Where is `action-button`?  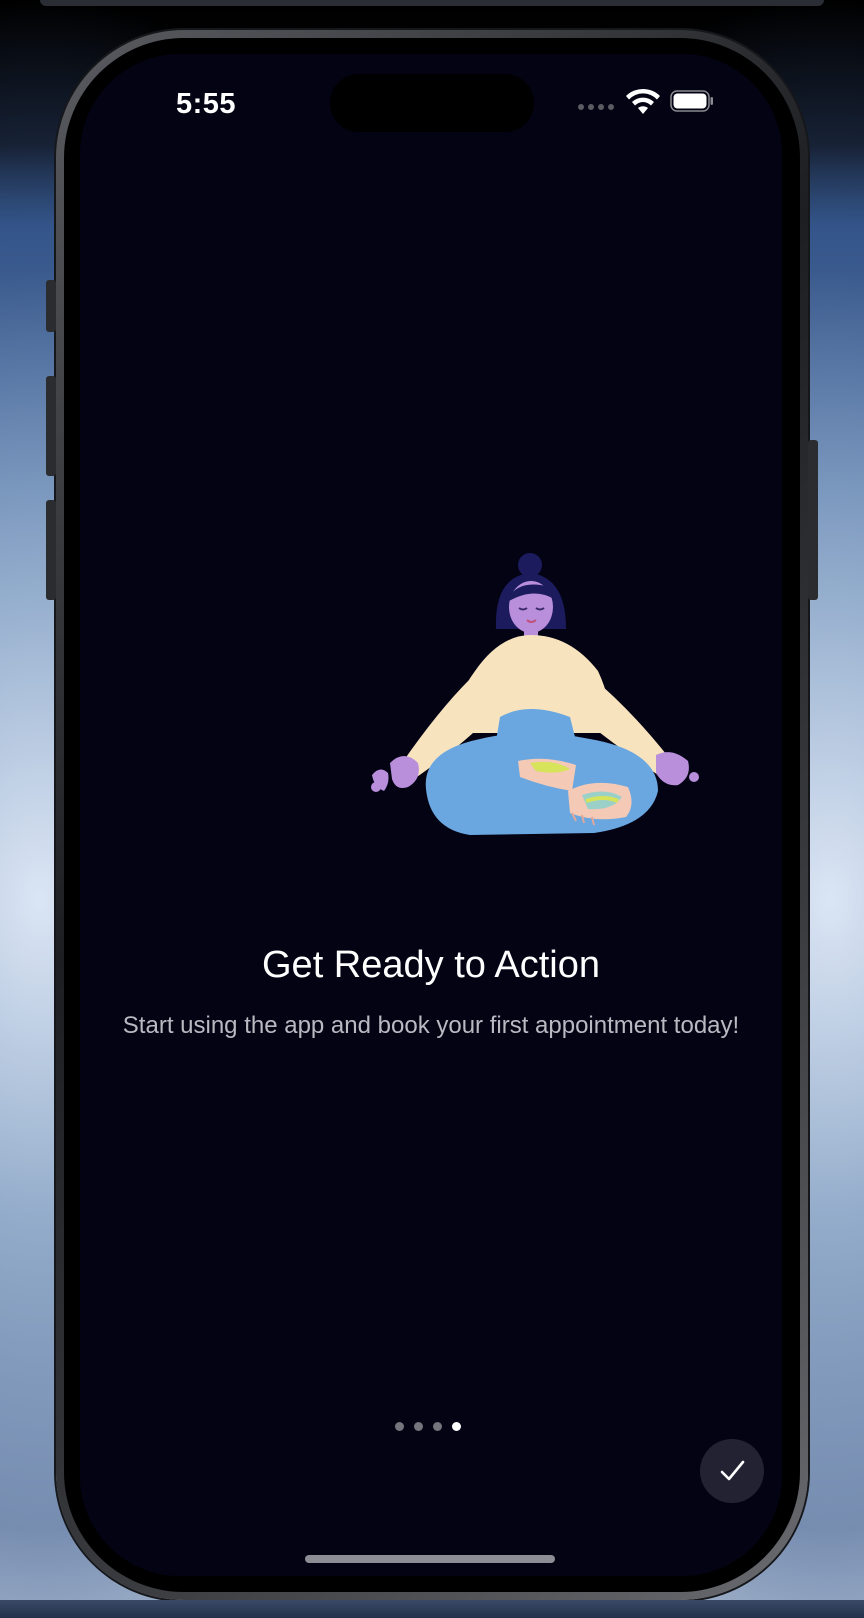 action-button is located at coordinates (51, 306).